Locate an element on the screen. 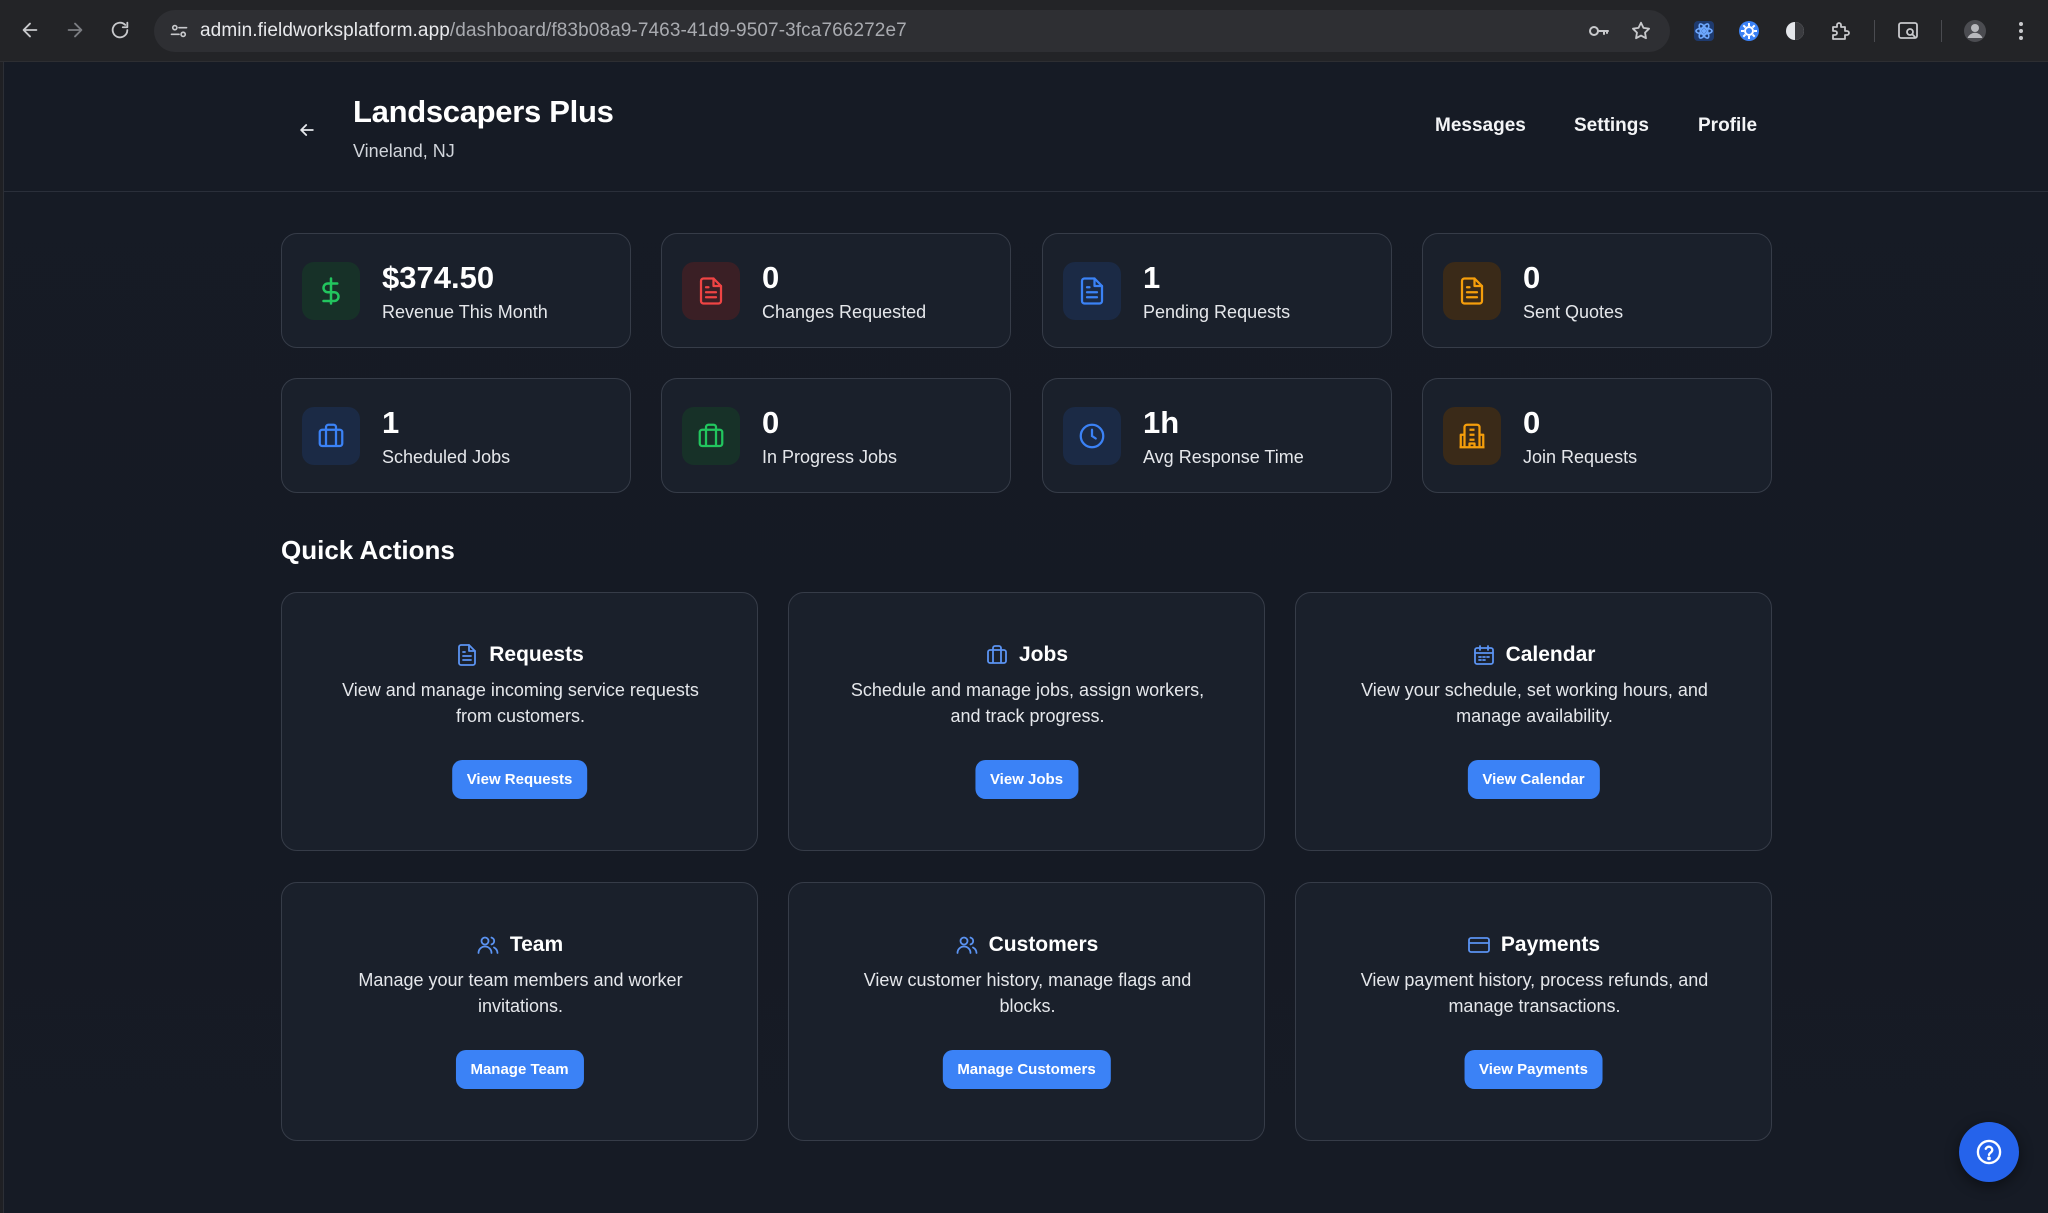 This screenshot has height=1213, width=2048. stat-card-revenue: $374.50 Revenue This Month is located at coordinates (456, 290).